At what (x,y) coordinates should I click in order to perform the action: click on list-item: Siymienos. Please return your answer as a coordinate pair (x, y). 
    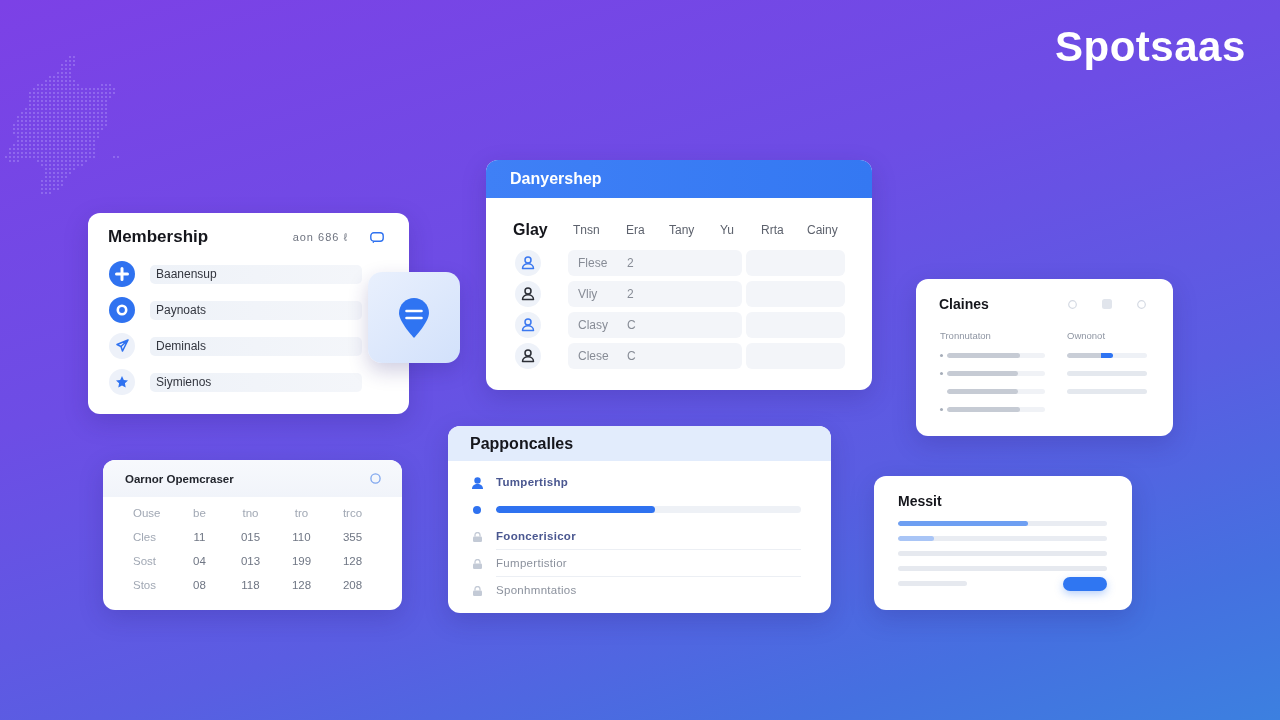
    Looking at the image, I should click on (256, 382).